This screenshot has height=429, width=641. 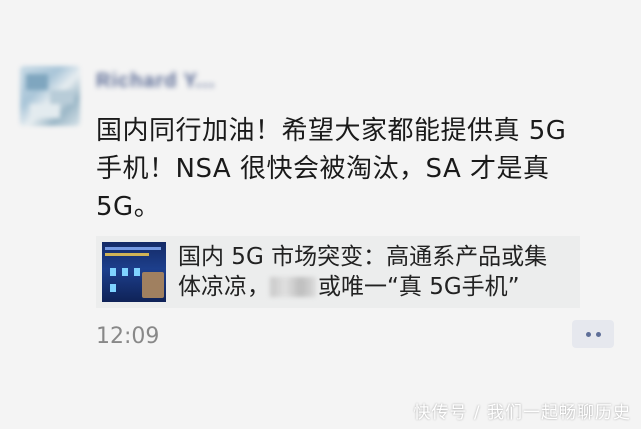 I want to click on article-title-line: 体凉凉， 或唯一“真 5G手机”, so click(x=378, y=287).